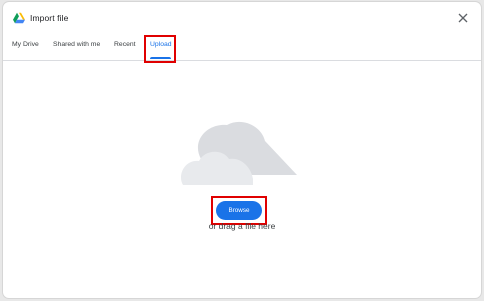 The image size is (484, 301). Describe the element at coordinates (238, 153) in the screenshot. I see `cloud-icon` at that location.